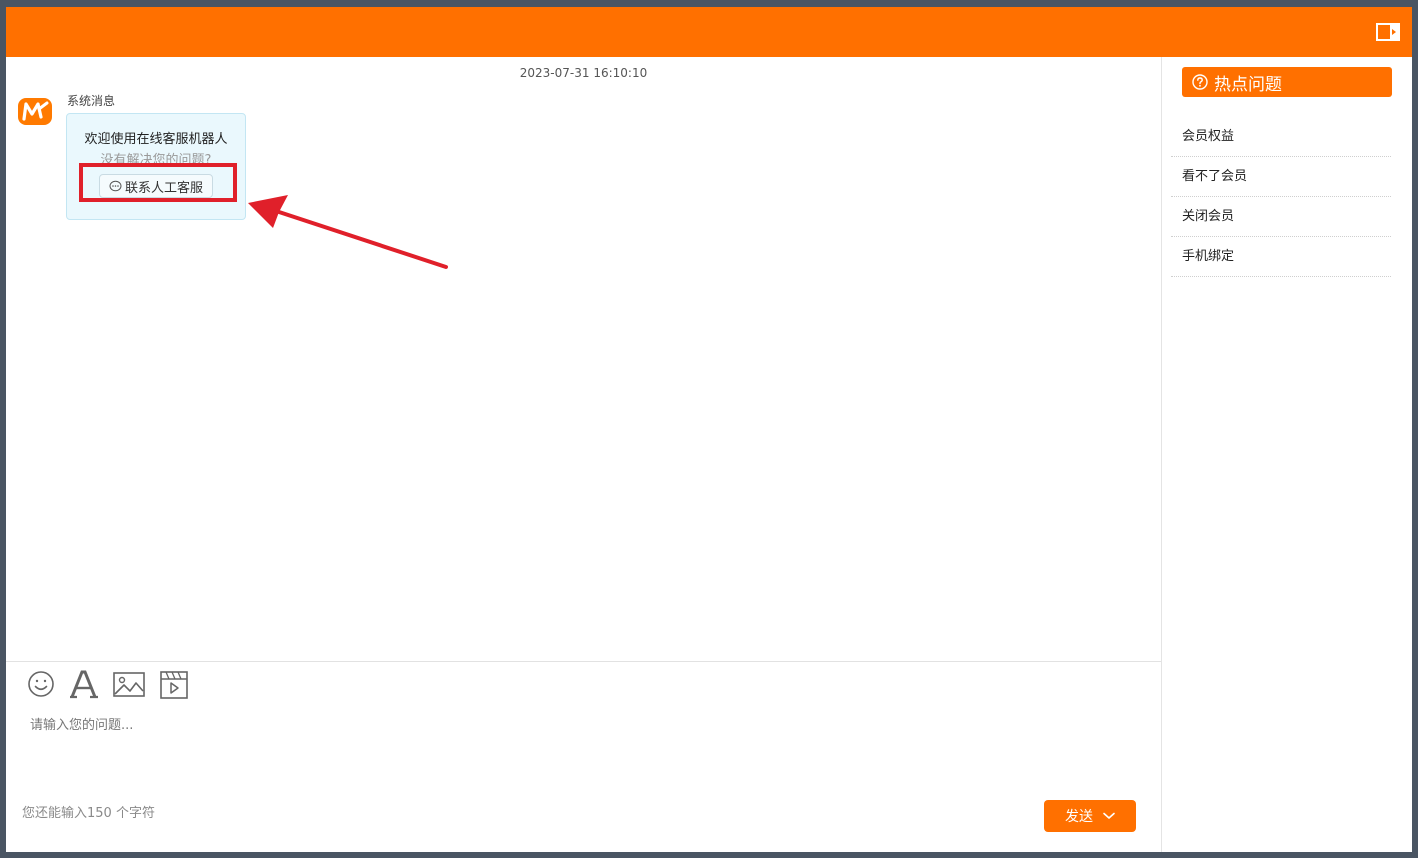  Describe the element at coordinates (1389, 32) in the screenshot. I see `expand-panel-icon` at that location.